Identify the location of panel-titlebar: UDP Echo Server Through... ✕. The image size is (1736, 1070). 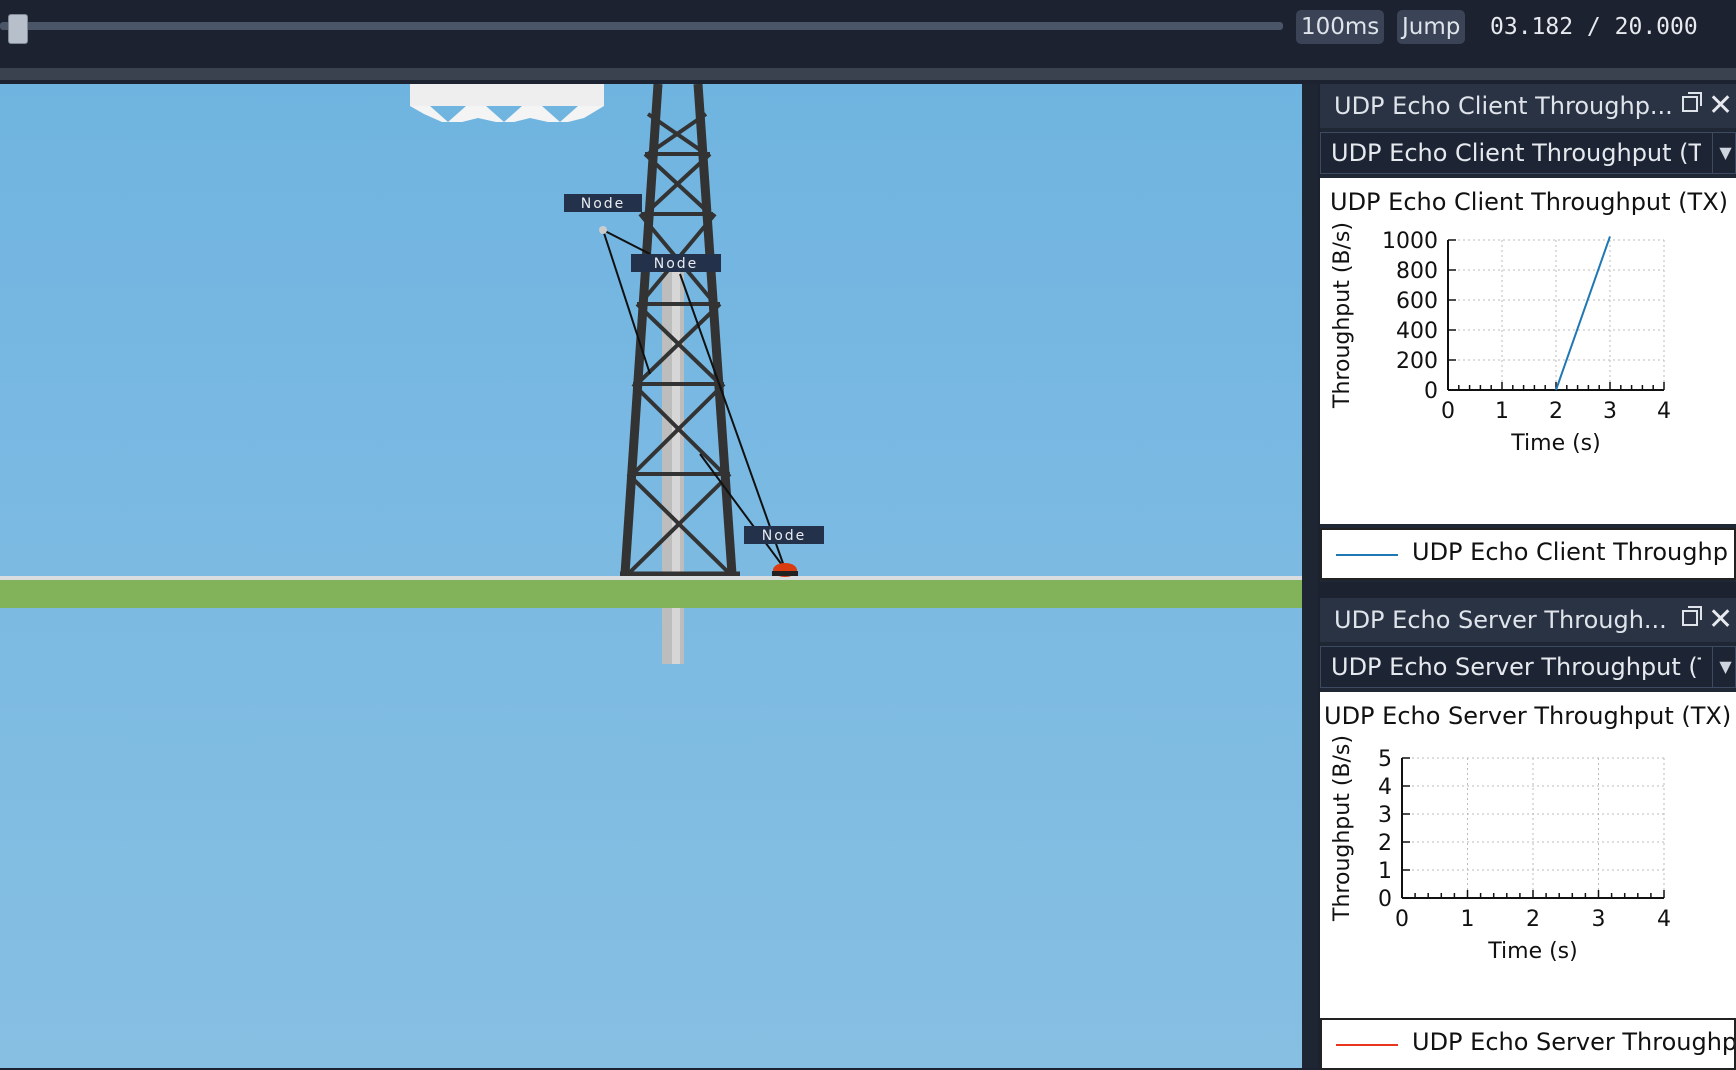
(1528, 620).